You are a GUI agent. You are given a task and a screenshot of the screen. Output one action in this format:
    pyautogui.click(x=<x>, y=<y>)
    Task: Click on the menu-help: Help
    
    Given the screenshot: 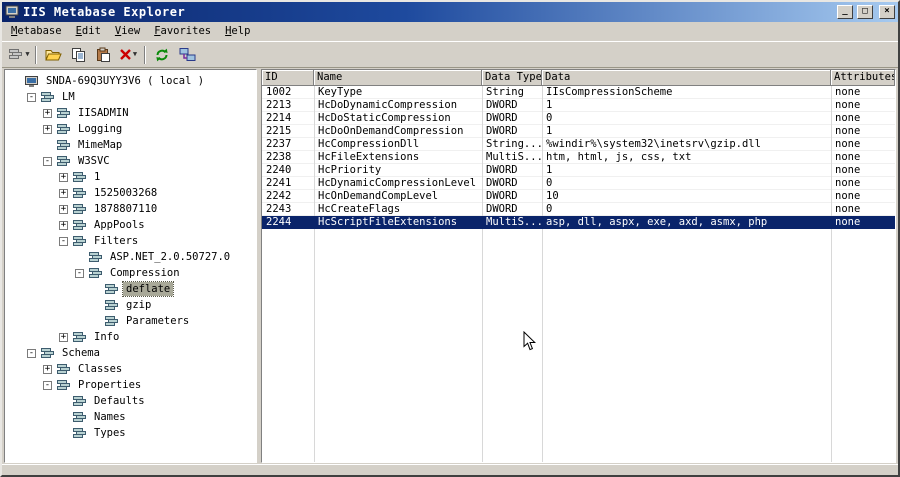 What is the action you would take?
    pyautogui.click(x=237, y=31)
    